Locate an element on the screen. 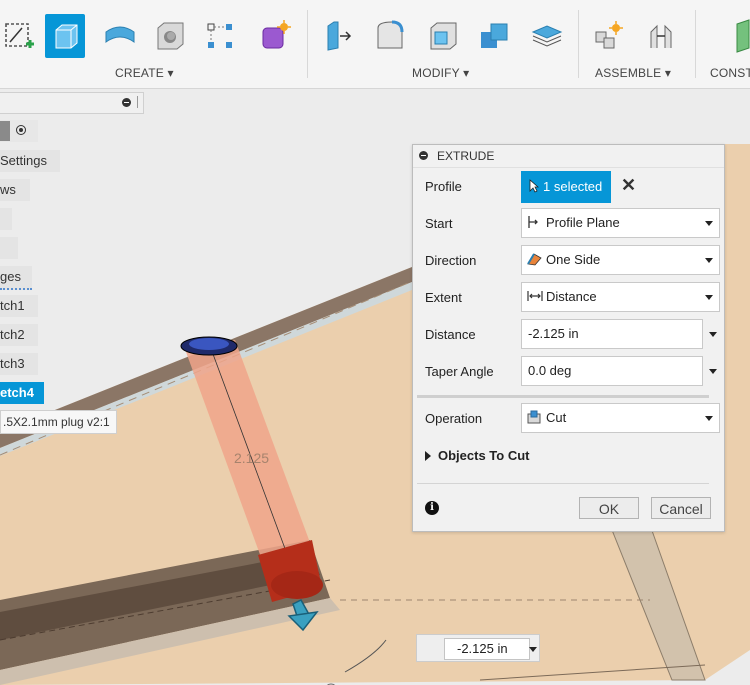  canvas-distance-input-box: -2.125 in is located at coordinates (478, 648).